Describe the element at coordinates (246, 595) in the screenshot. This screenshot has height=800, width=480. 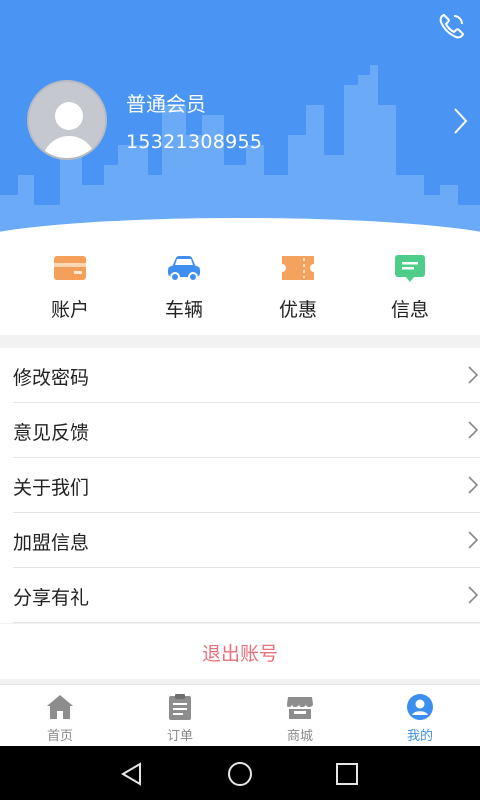
I see `list-item-share: 分享有礼` at that location.